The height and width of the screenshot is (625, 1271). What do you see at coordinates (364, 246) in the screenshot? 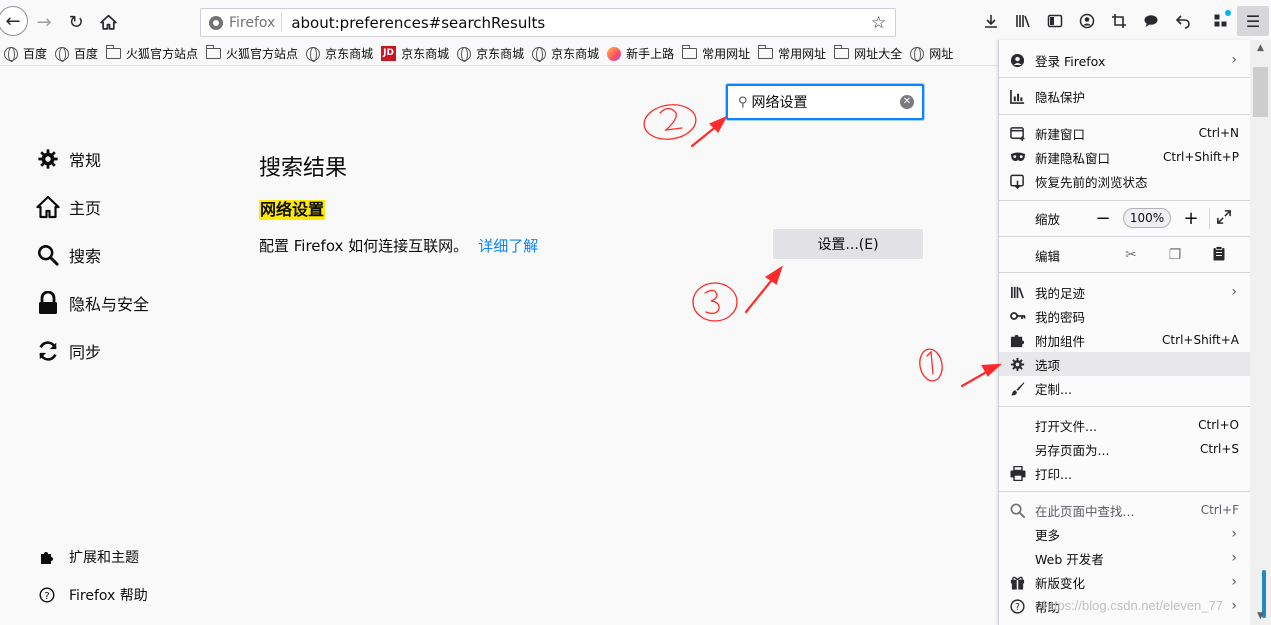
I see `description-text: 配置 Firefox 如何连接互联网。` at bounding box center [364, 246].